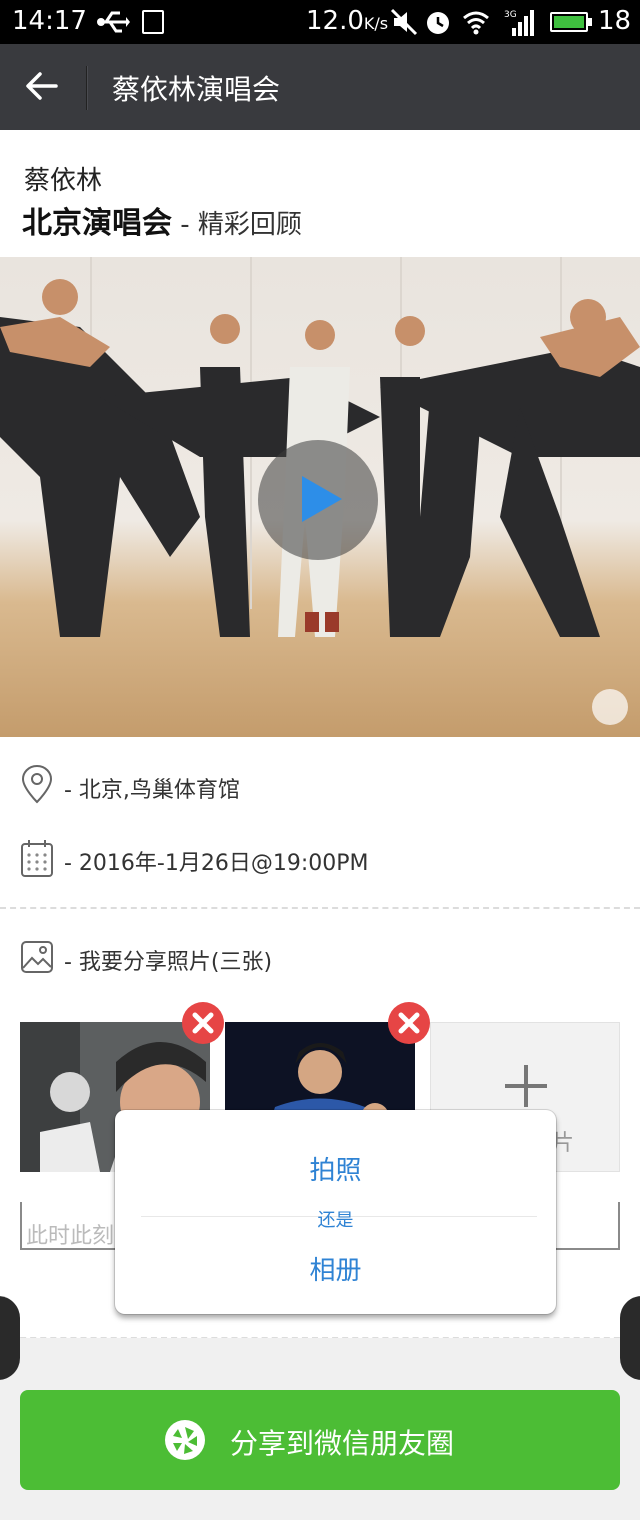  What do you see at coordinates (37, 858) in the screenshot?
I see `calendar-icon` at bounding box center [37, 858].